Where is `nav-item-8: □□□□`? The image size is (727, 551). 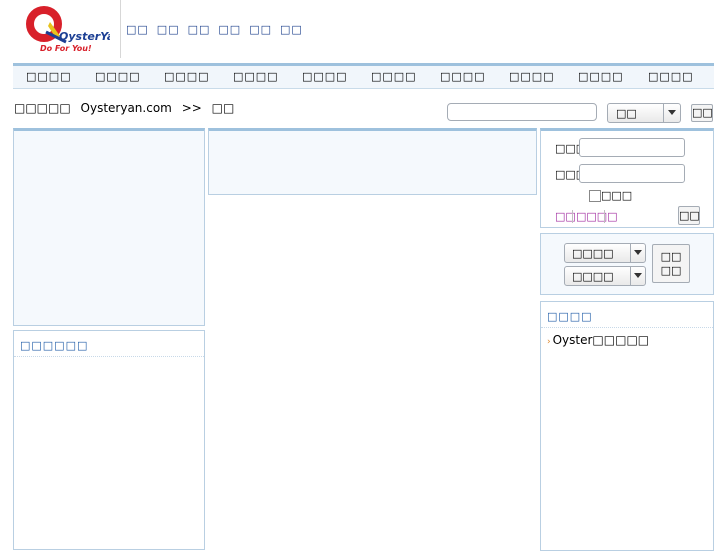
nav-item-8: □□□□ is located at coordinates (532, 76).